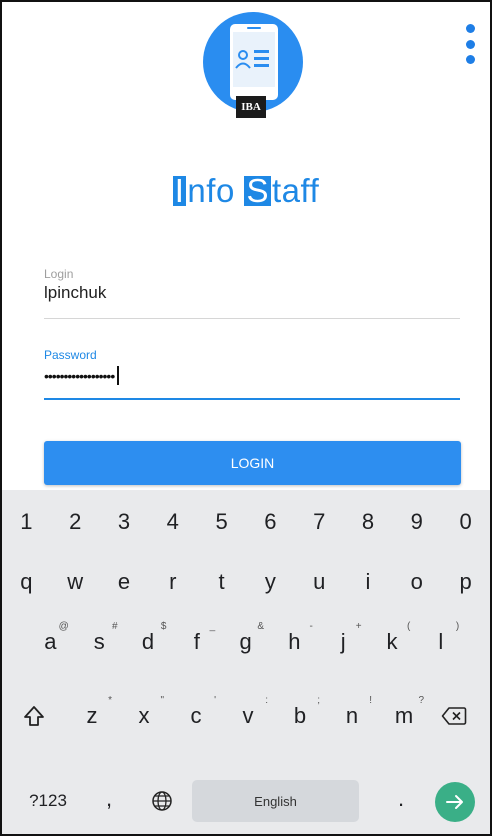  What do you see at coordinates (401, 799) in the screenshot?
I see `period-key: .` at bounding box center [401, 799].